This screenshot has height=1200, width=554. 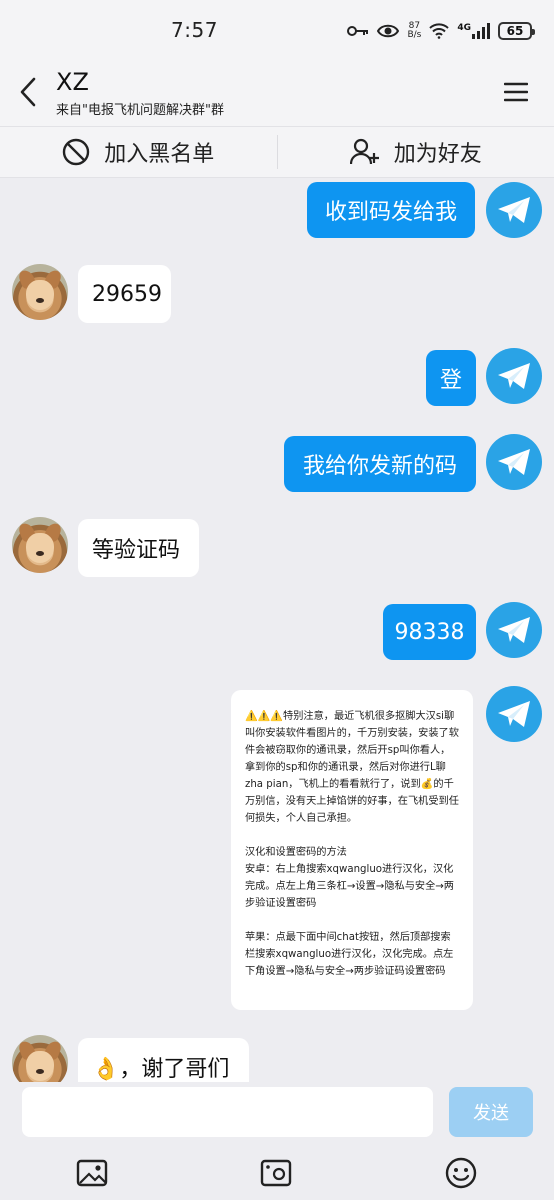 I want to click on chat-title: XZ, so click(x=72, y=82).